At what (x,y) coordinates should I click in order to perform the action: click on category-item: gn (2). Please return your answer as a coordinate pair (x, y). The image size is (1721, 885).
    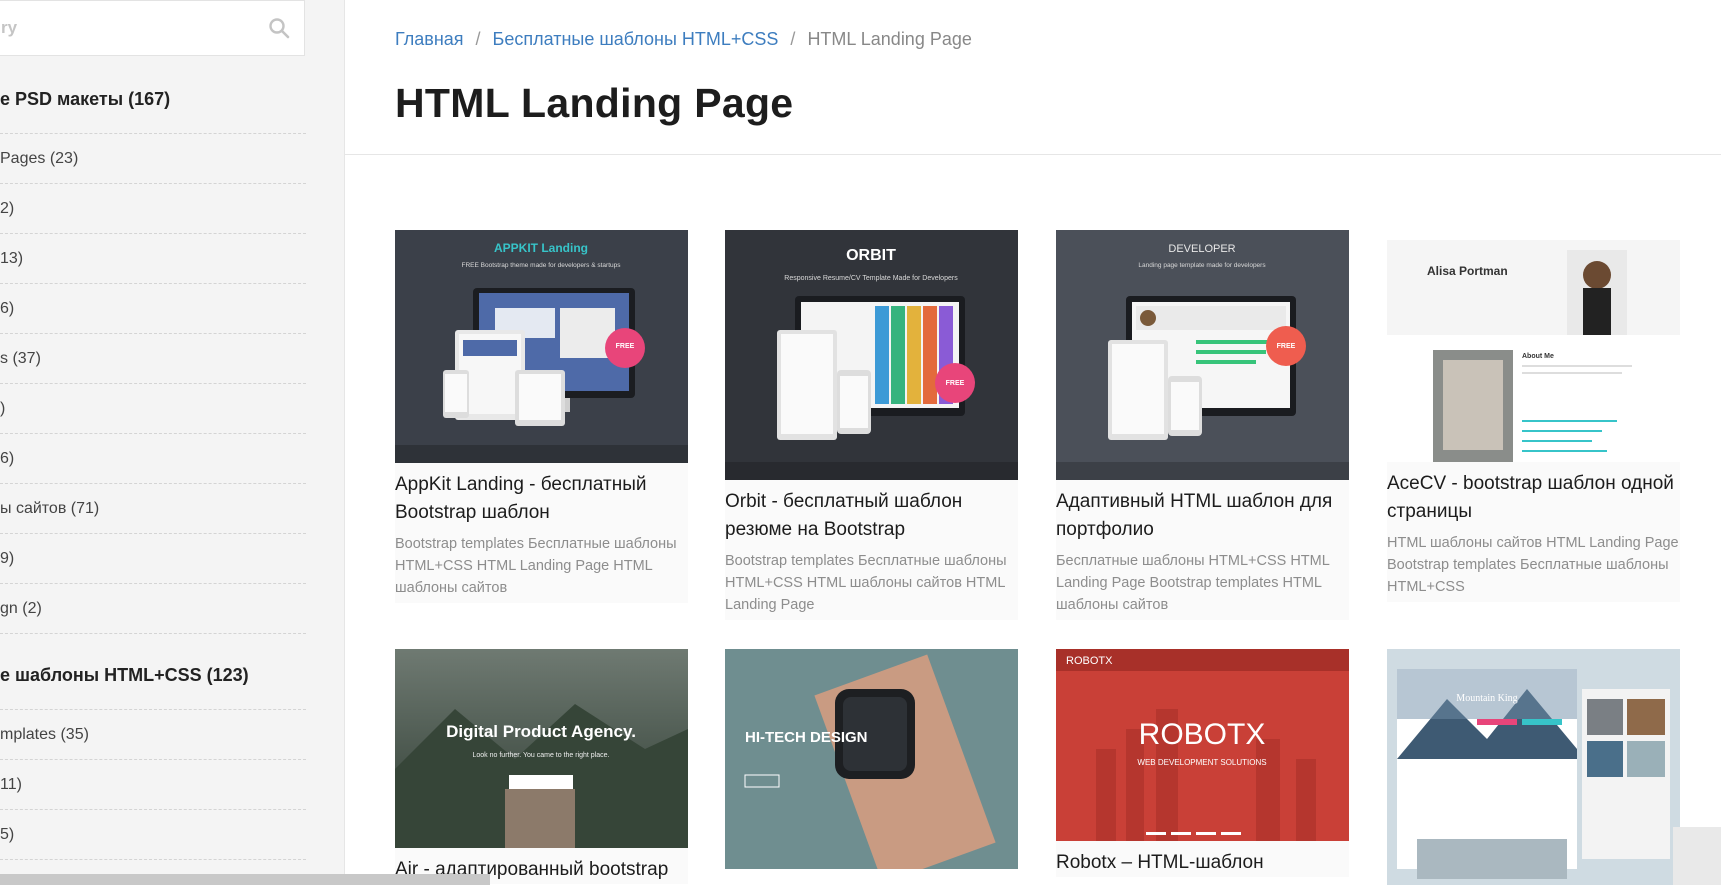
    Looking at the image, I should click on (153, 609).